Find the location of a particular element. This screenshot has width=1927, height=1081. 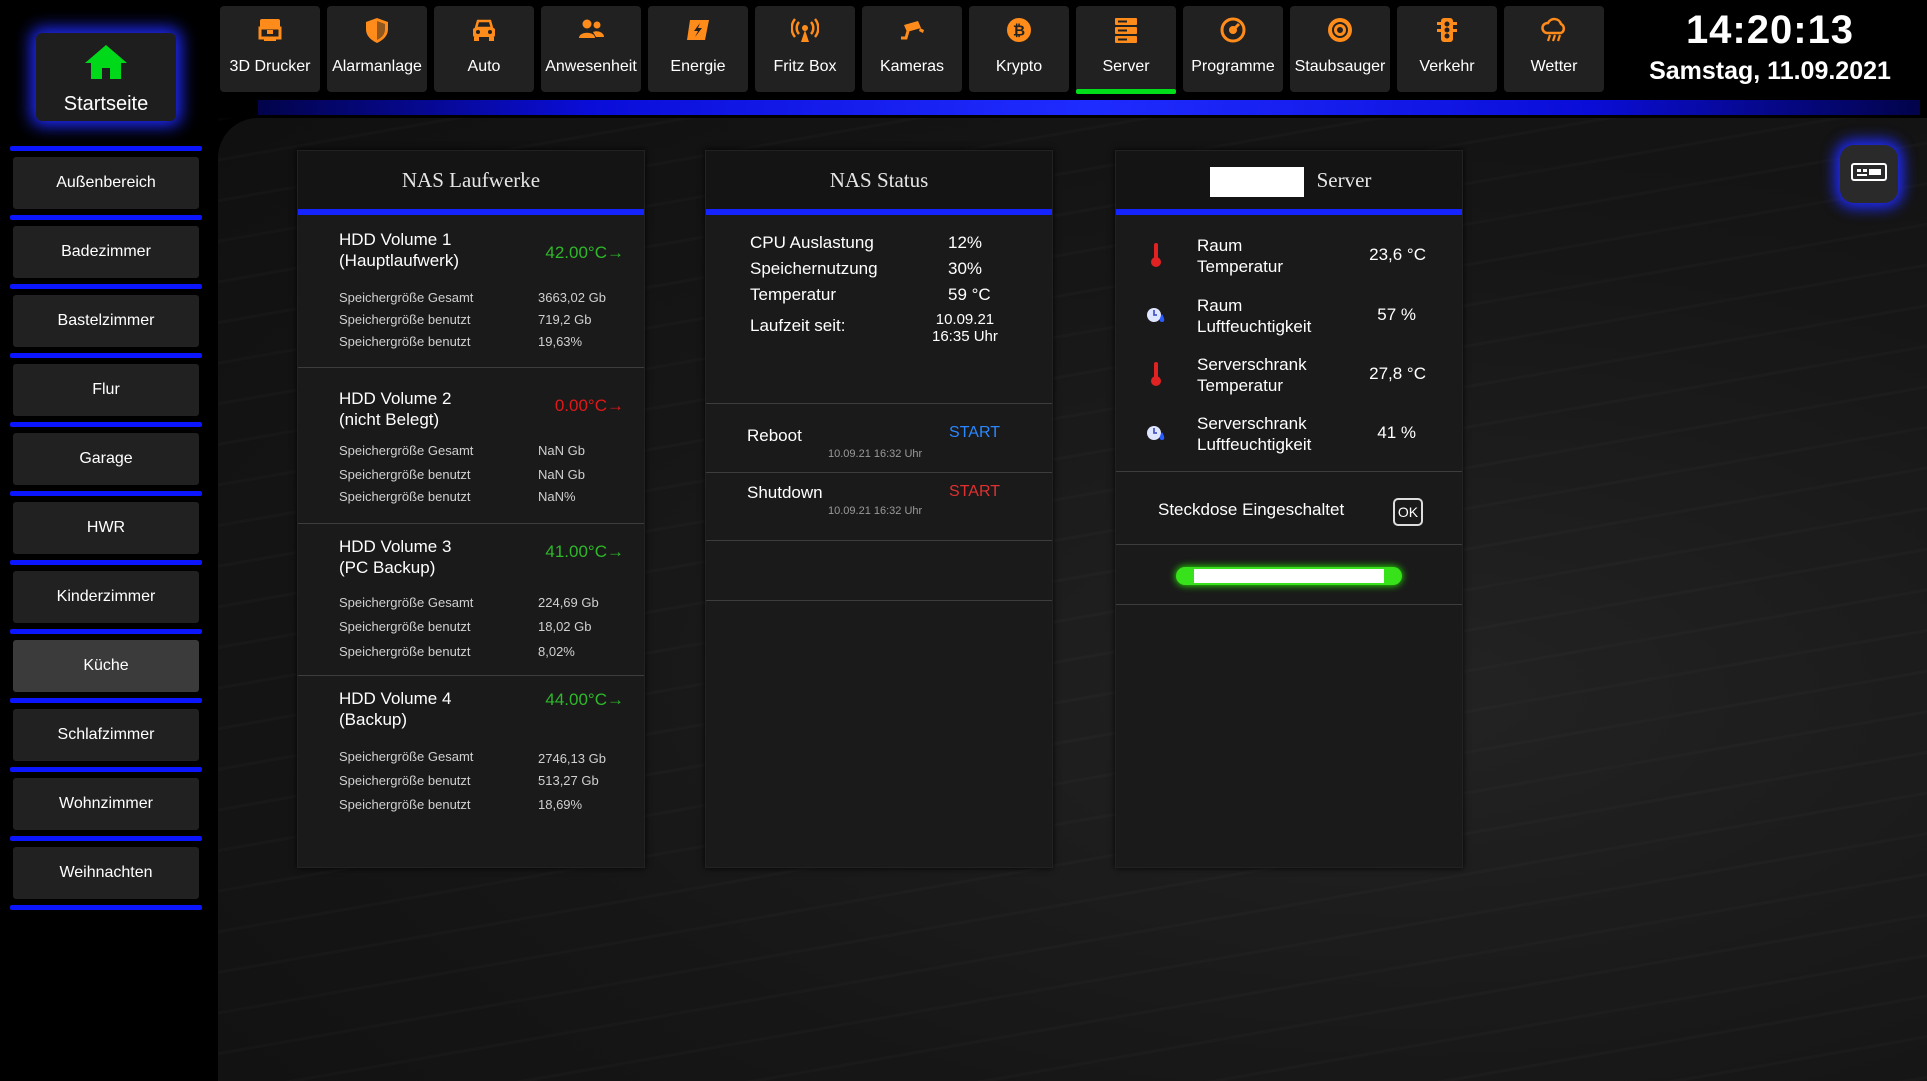

tab-staubsauger: Staubsauger is located at coordinates (1340, 49).